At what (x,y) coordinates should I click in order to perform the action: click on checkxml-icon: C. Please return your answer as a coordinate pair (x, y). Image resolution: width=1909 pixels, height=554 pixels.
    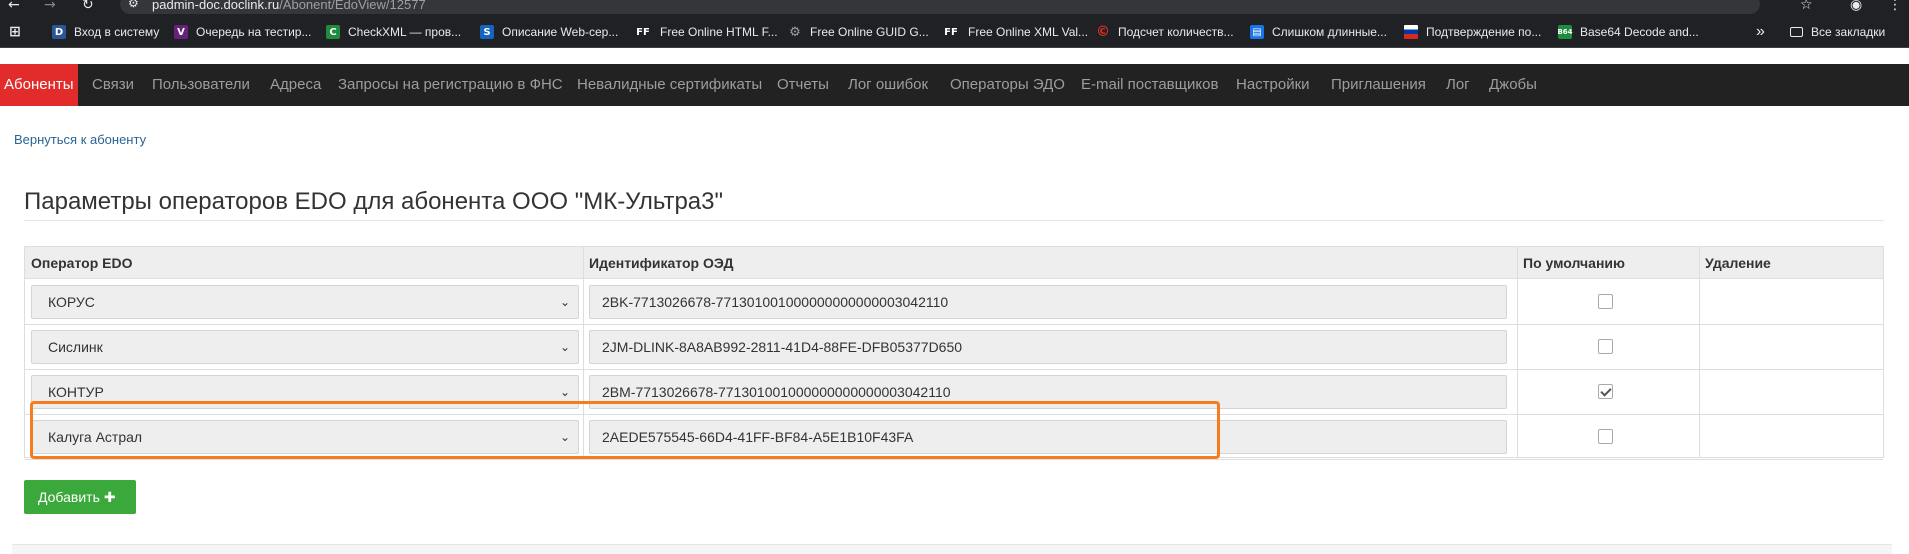
    Looking at the image, I should click on (333, 32).